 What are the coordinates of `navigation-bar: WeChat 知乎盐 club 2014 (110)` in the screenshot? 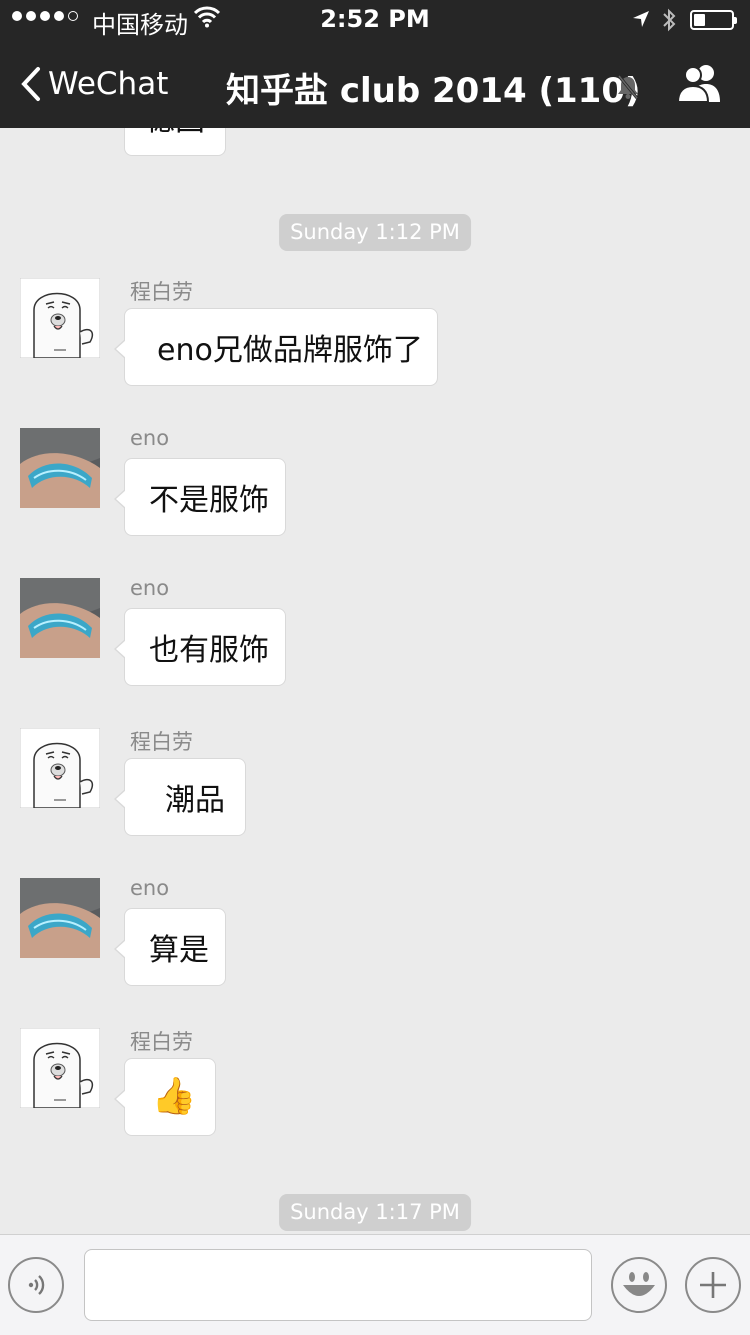 It's located at (375, 84).